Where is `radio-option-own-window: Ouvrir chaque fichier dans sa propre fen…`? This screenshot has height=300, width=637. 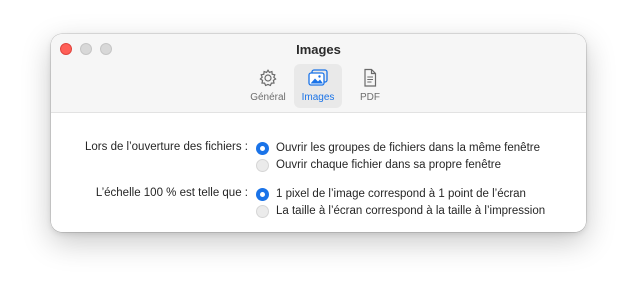 radio-option-own-window: Ouvrir chaque fichier dans sa propre fen… is located at coordinates (378, 165).